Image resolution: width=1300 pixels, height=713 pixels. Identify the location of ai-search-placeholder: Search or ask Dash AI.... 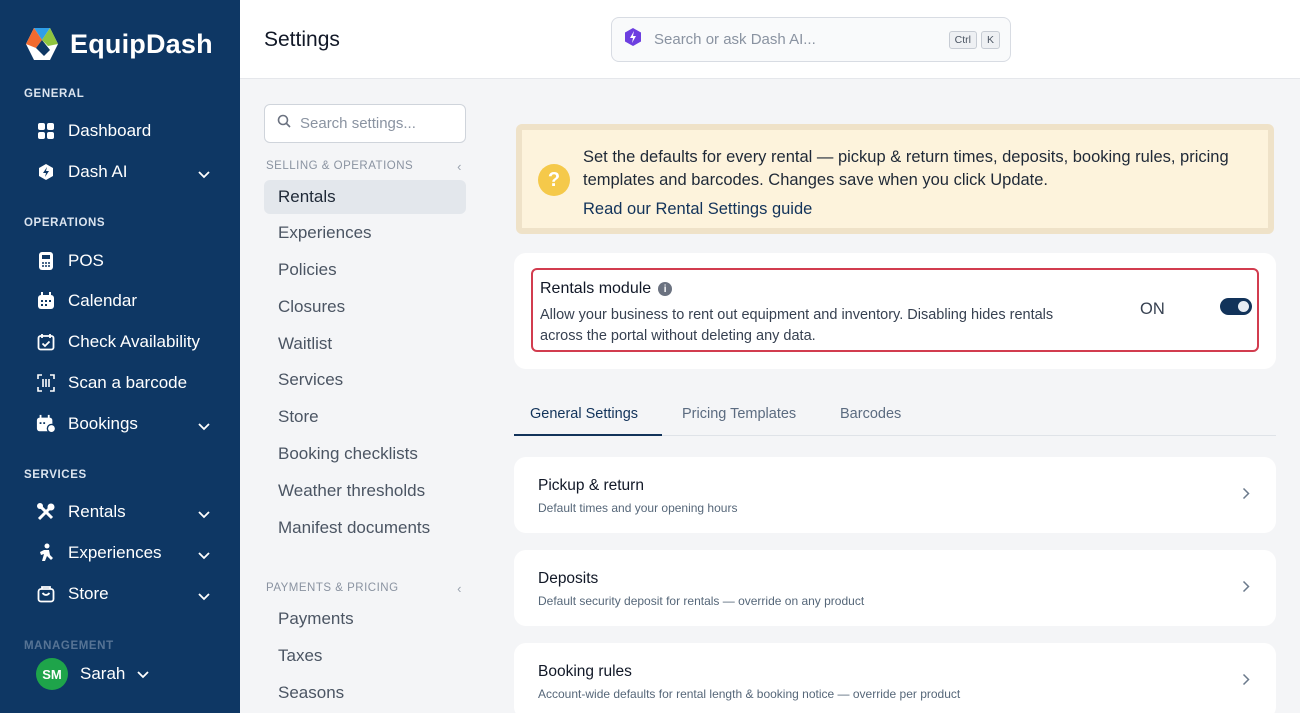
(735, 39).